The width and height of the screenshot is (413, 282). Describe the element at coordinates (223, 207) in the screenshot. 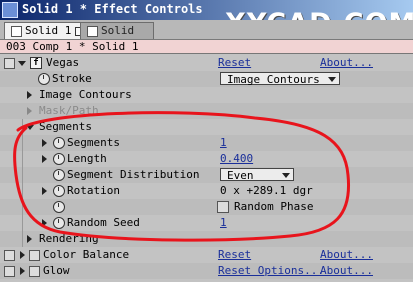

I see `random-phase-checkbox` at that location.